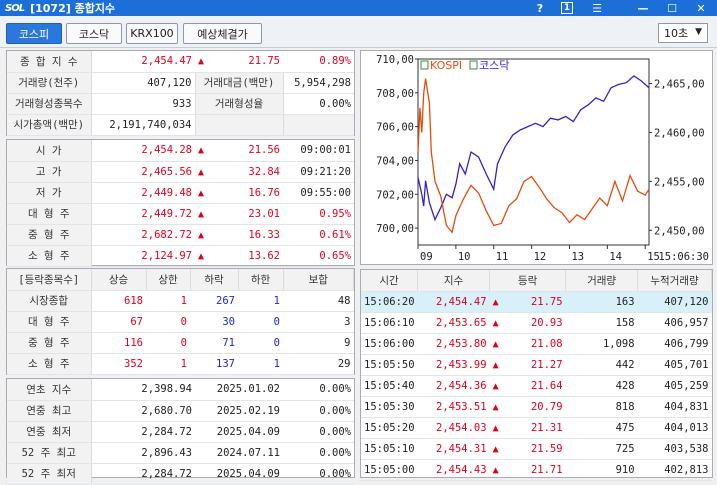  I want to click on breadth-header-cell: 하락, so click(214, 280).